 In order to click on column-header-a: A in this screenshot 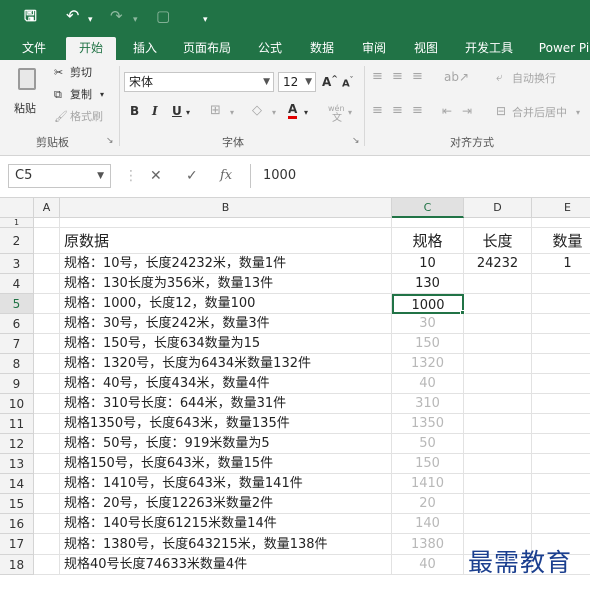, I will do `click(47, 208)`.